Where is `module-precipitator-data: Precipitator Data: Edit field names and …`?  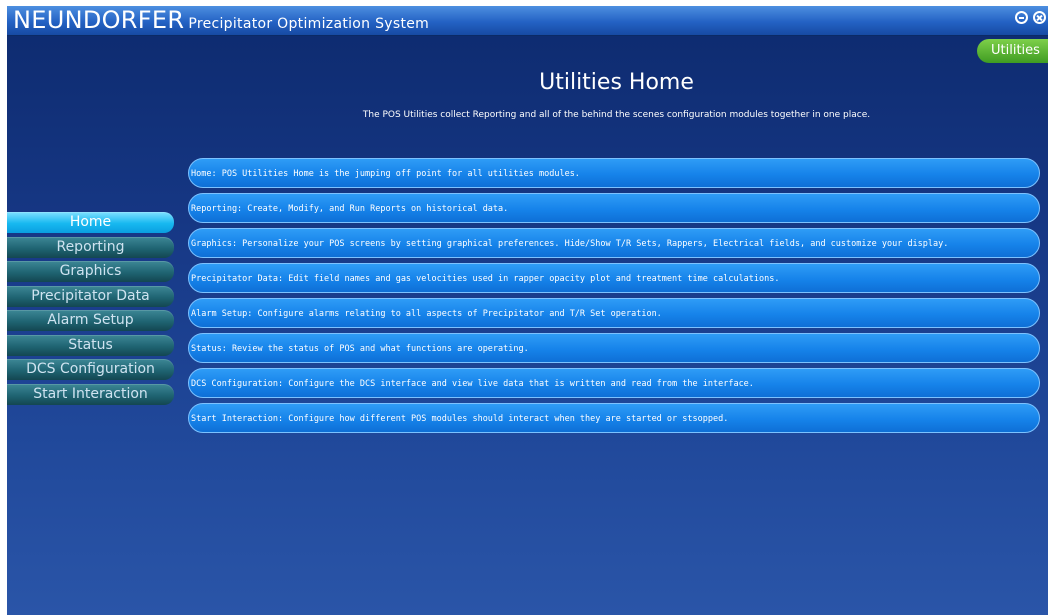 module-precipitator-data: Precipitator Data: Edit field names and … is located at coordinates (614, 278).